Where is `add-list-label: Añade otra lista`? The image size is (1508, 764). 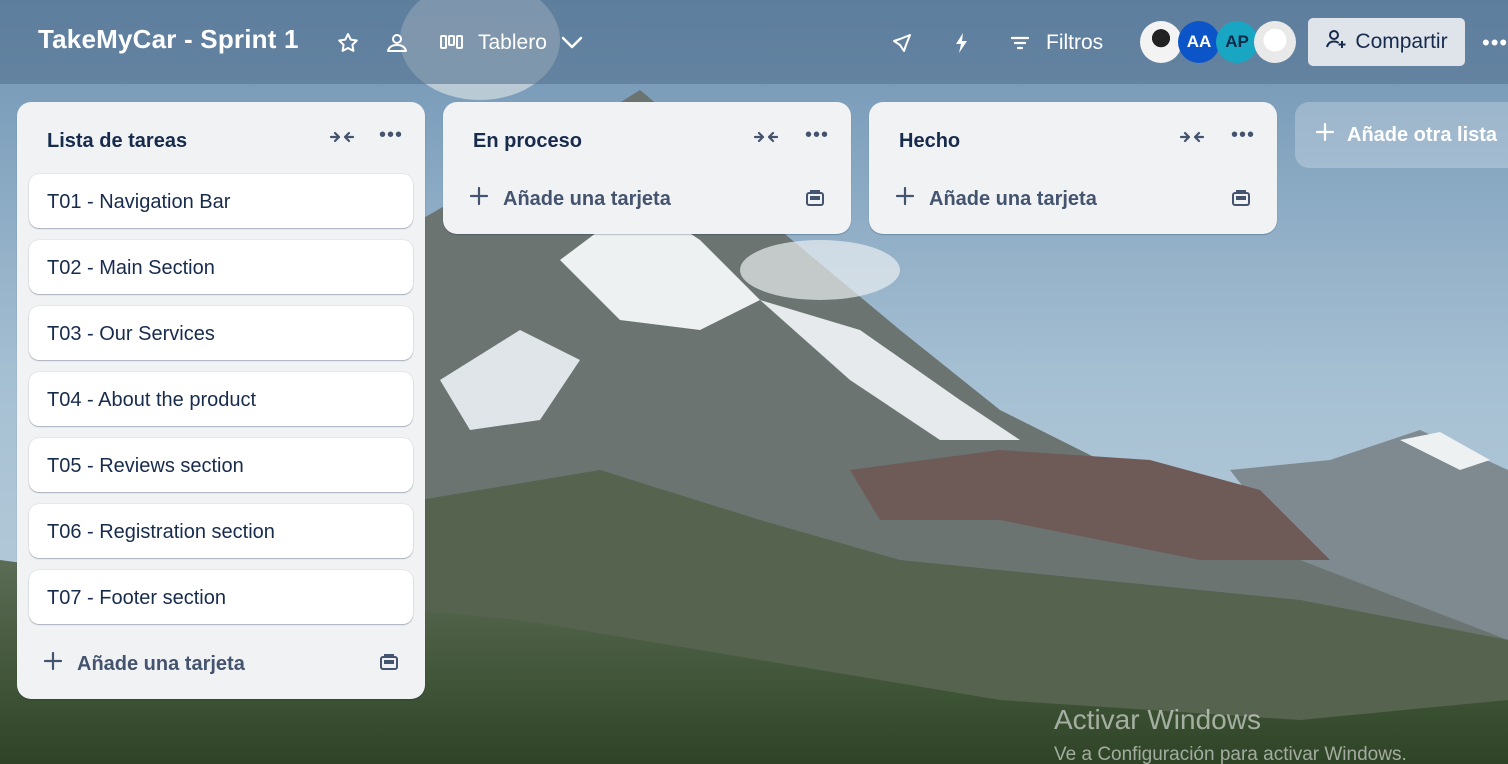
add-list-label: Añade otra lista is located at coordinates (1422, 134).